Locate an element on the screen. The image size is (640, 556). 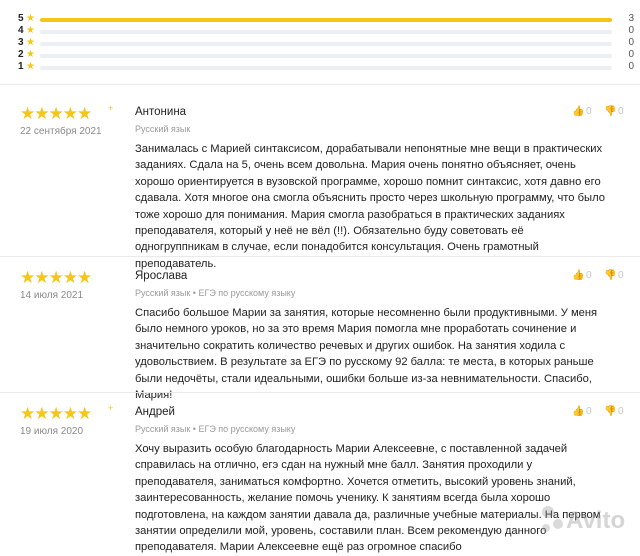
rating-row-5: 5 ★ 3 is located at coordinates (320, 19).